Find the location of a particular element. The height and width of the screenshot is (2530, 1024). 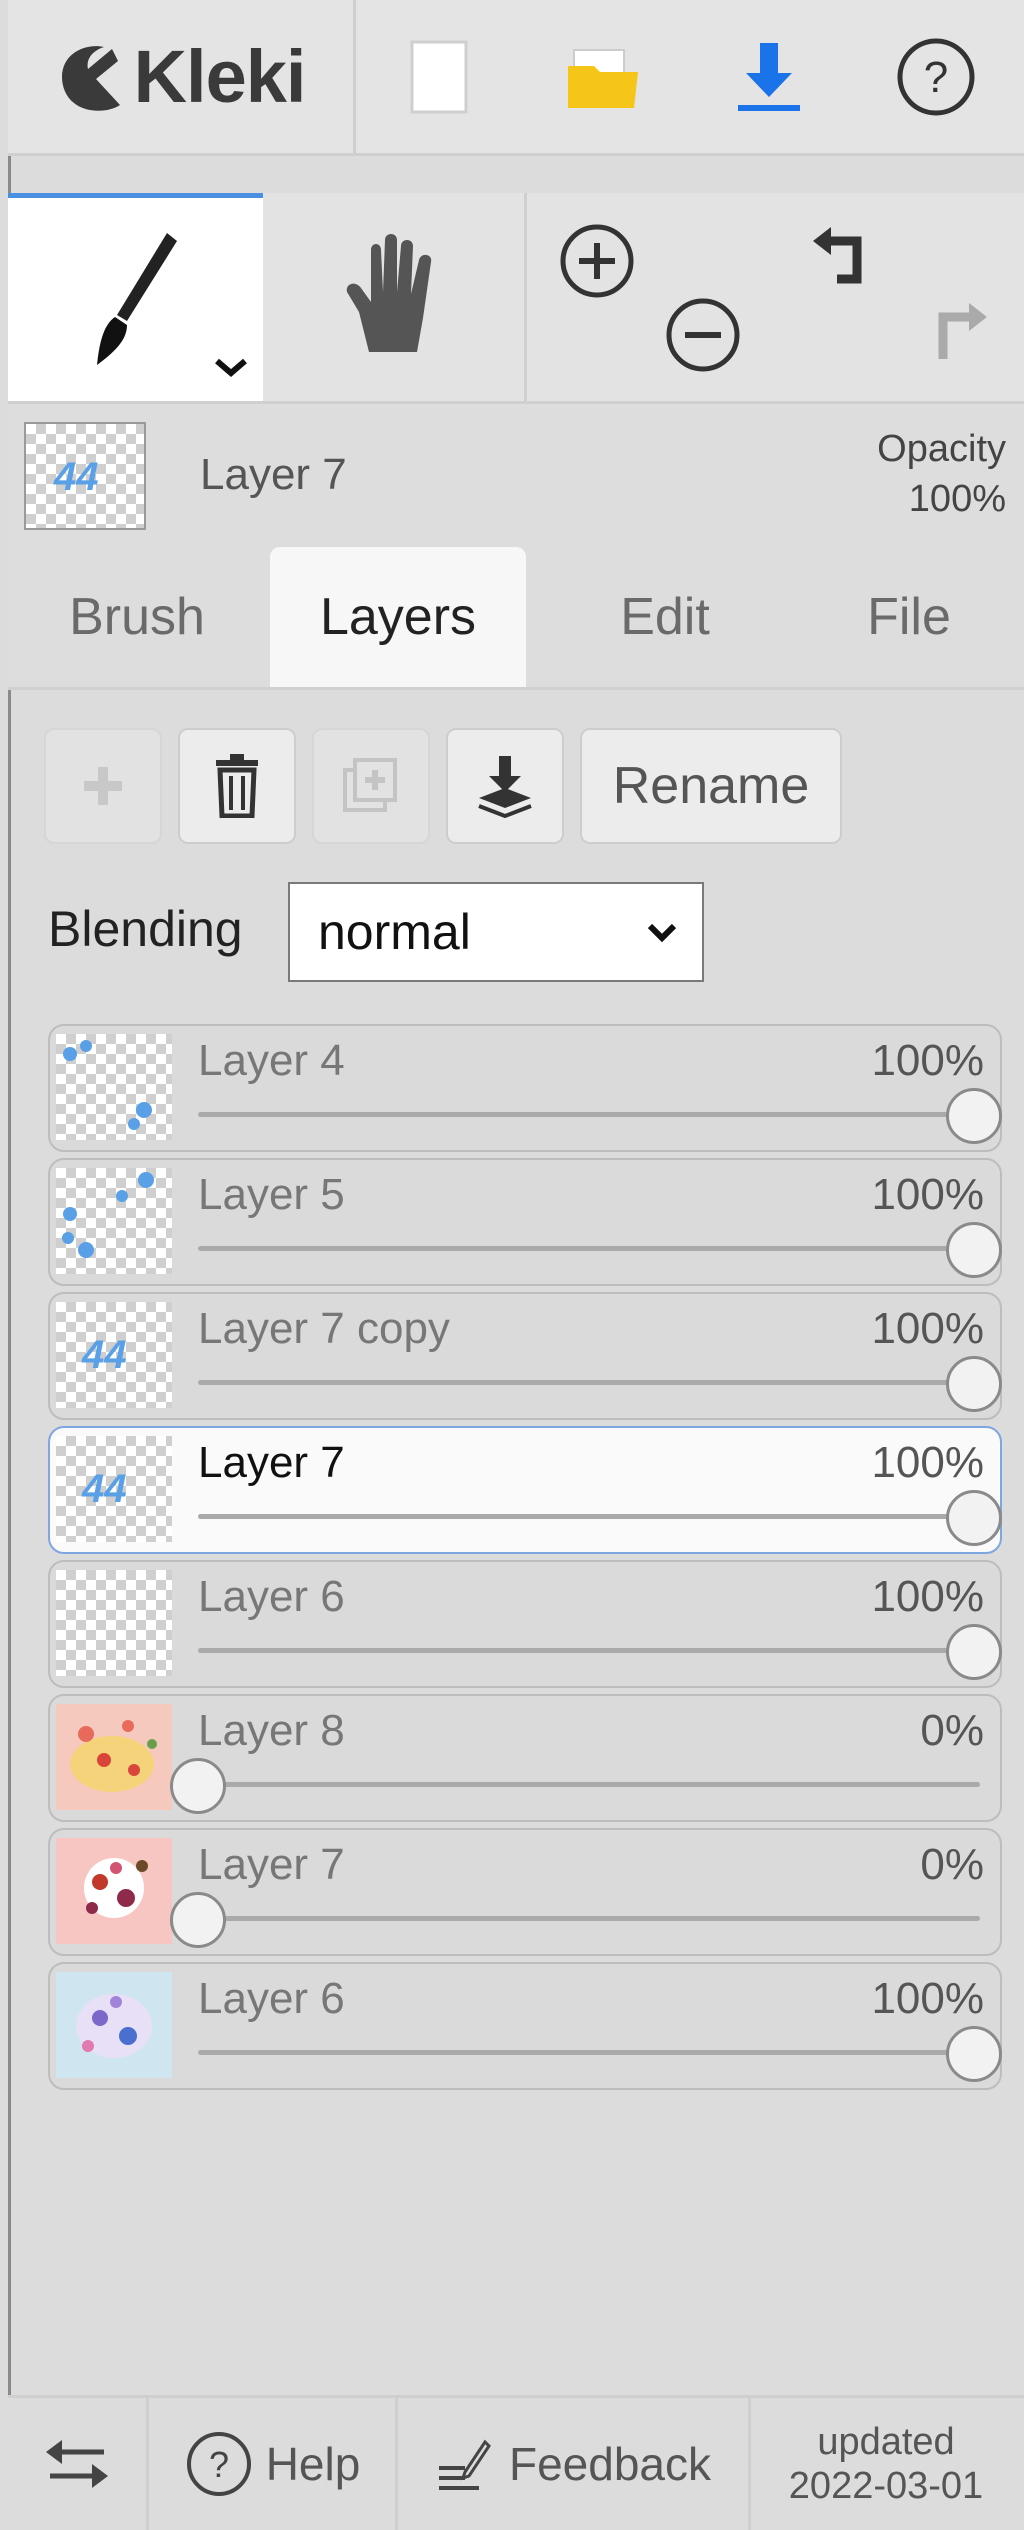

layer-name: Layer 4 is located at coordinates (271, 1060).